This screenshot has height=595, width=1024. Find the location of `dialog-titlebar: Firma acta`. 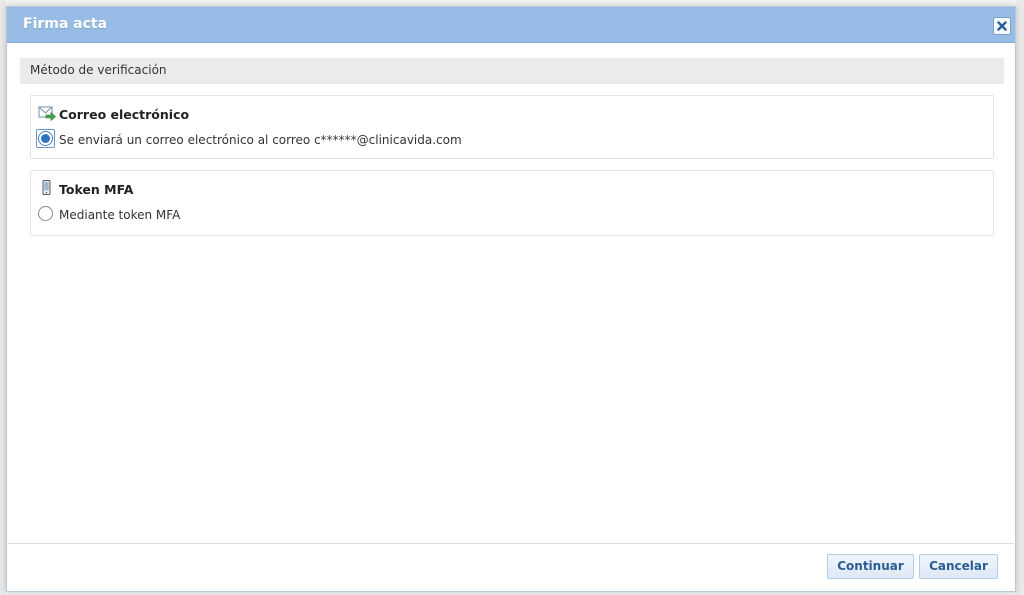

dialog-titlebar: Firma acta is located at coordinates (511, 25).